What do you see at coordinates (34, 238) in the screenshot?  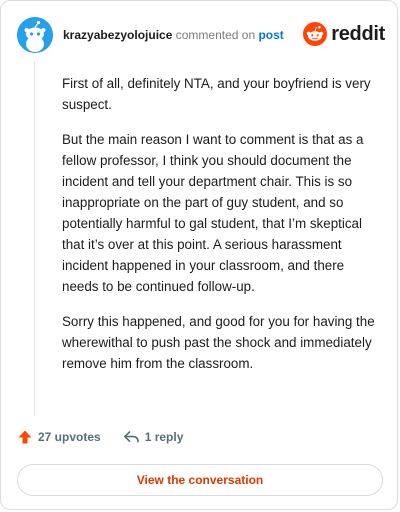 I see `thread-line` at bounding box center [34, 238].